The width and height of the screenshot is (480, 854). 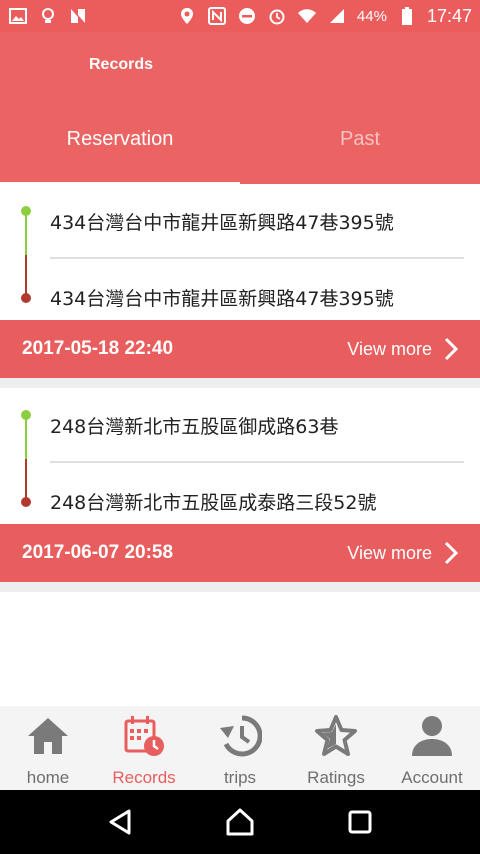 I want to click on nav-home: home, so click(x=48, y=748).